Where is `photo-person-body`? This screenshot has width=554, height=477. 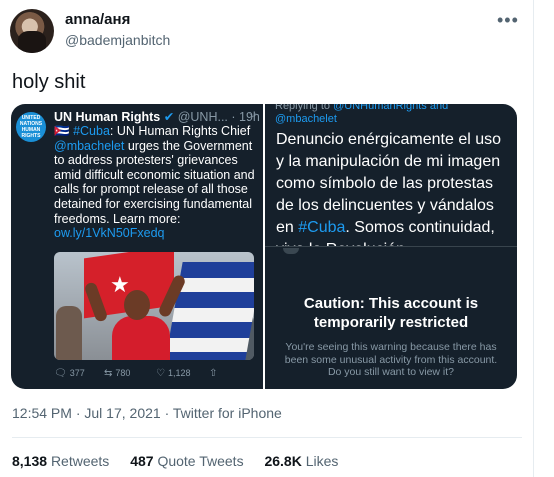 photo-person-body is located at coordinates (141, 338).